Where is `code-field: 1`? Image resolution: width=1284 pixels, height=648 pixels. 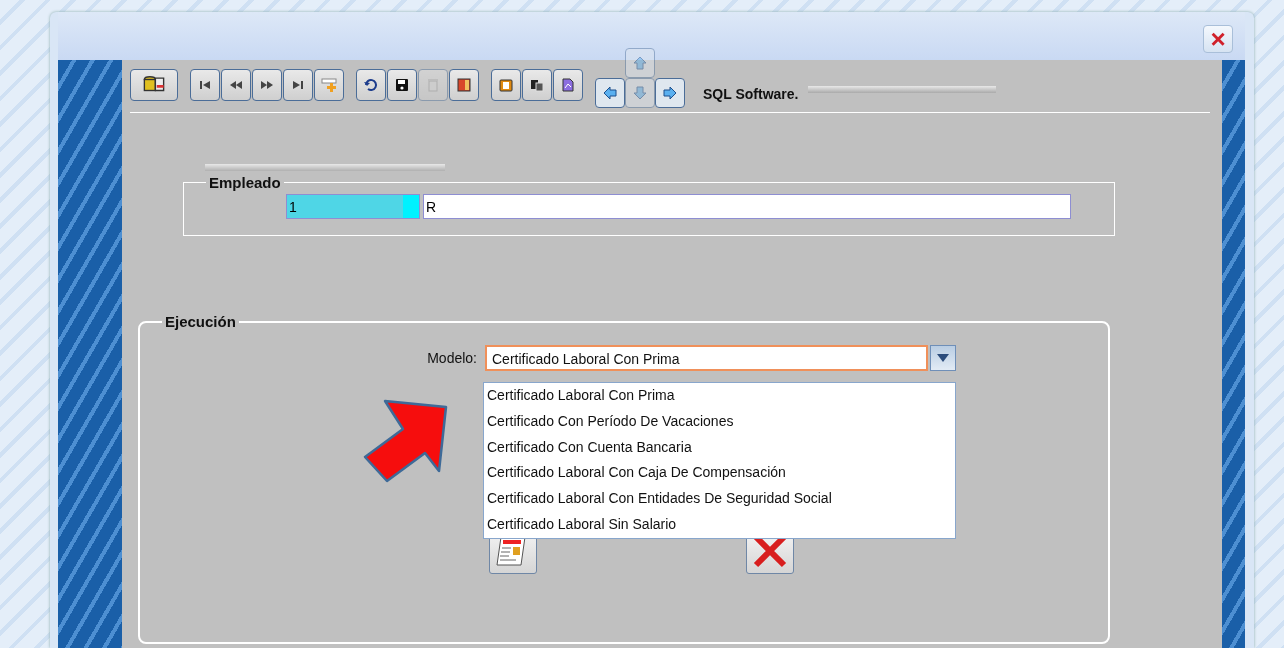
code-field: 1 is located at coordinates (353, 206).